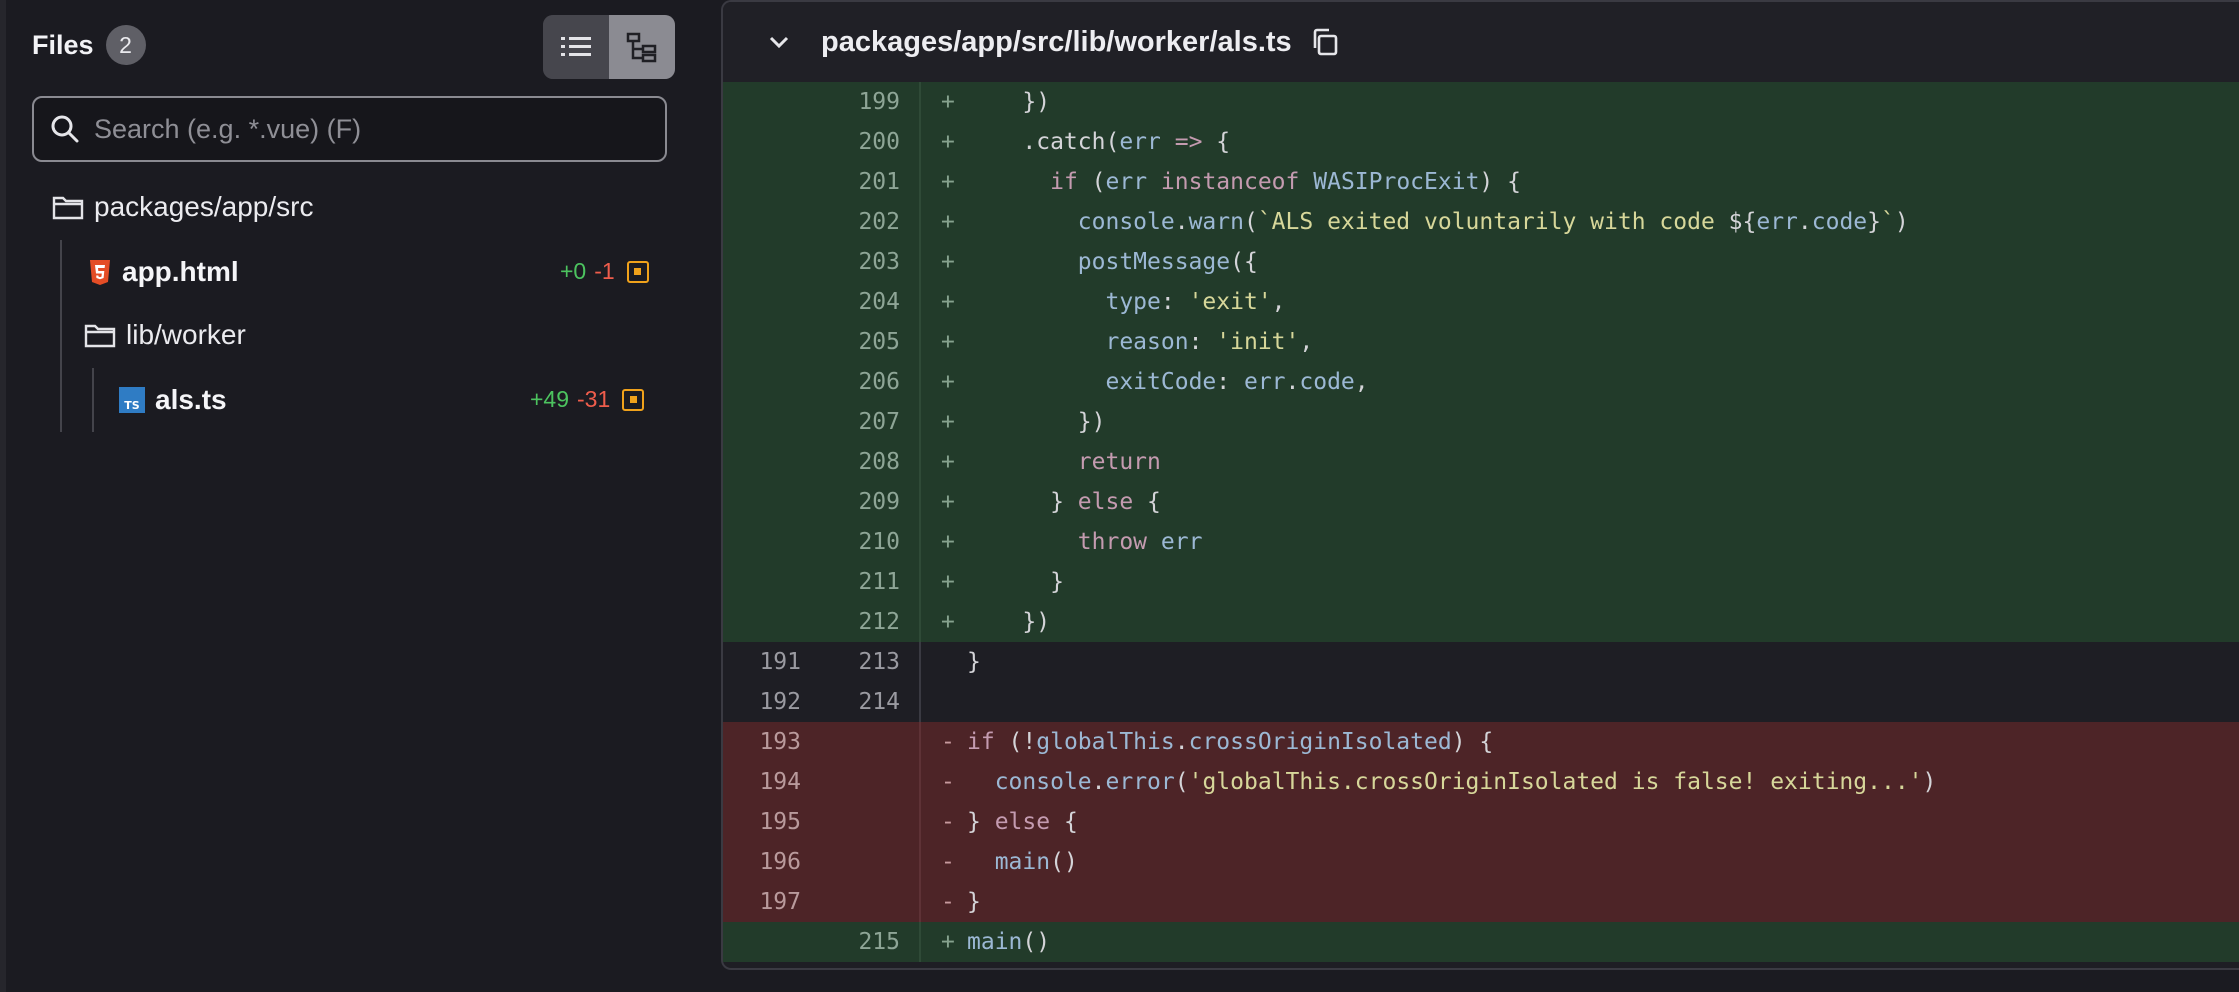 The height and width of the screenshot is (992, 2239). Describe the element at coordinates (1216, 222) in the screenshot. I see `code-token: warn` at that location.